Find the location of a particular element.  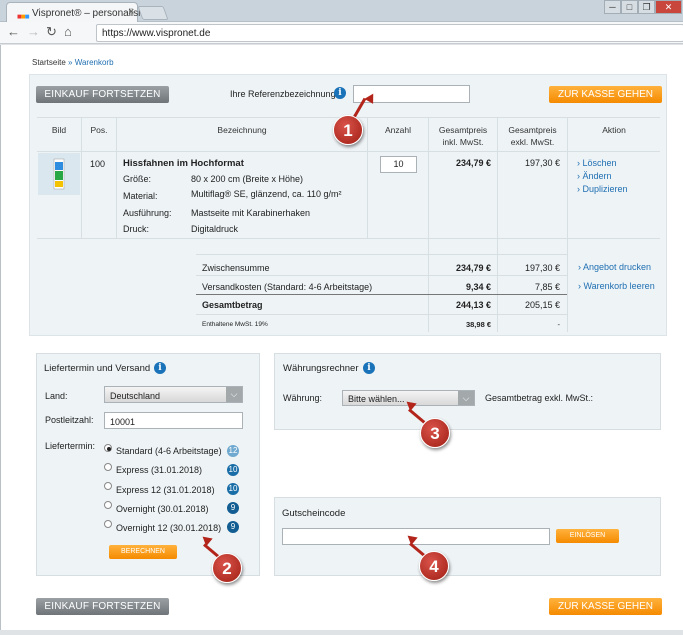

close-window-button: ✕ is located at coordinates (668, 7).